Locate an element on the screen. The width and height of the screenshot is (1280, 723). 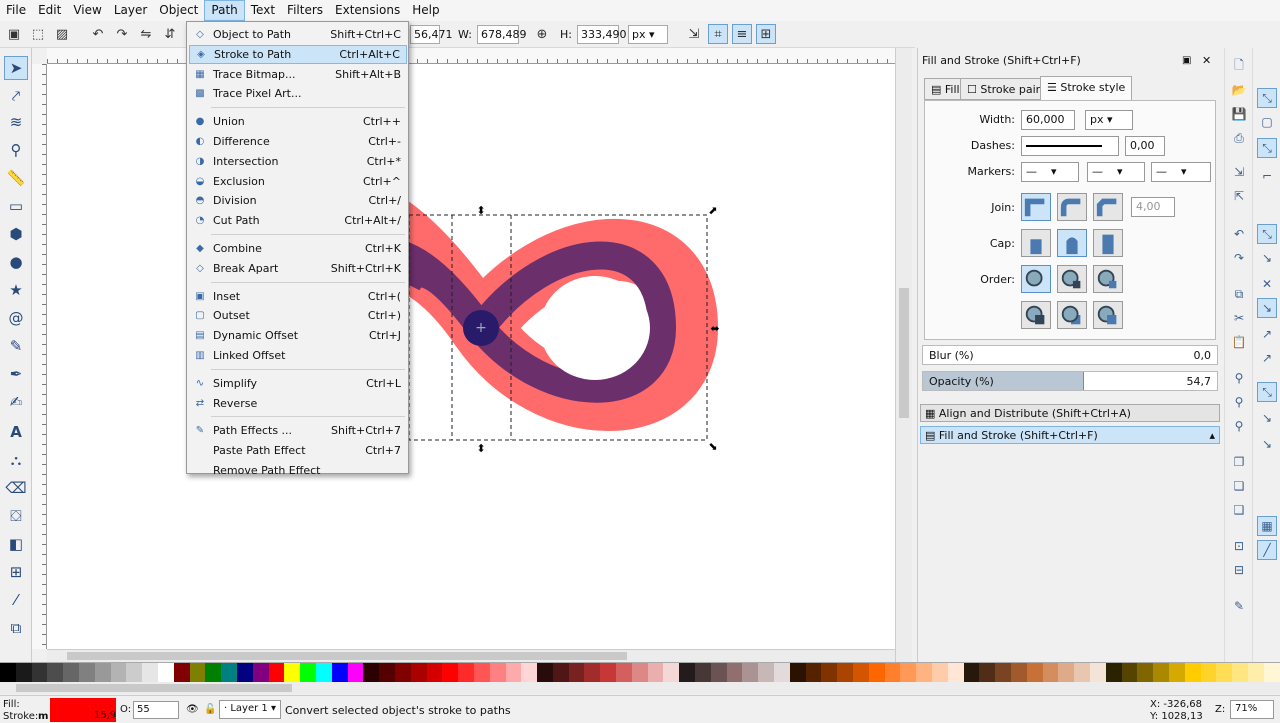
fill-stroke-panel-tab: ▤ Fill and Stroke (Shift+Ctrl+F) ▴ is located at coordinates (1070, 435).